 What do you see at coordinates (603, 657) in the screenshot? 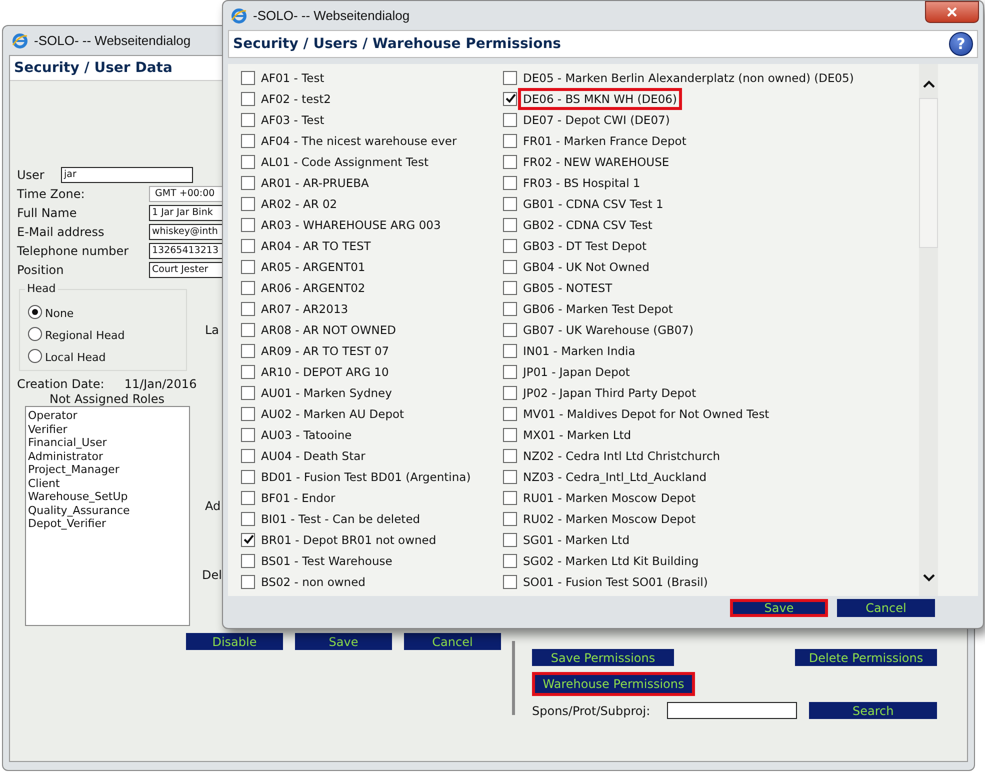
I see `save-permissions-button: Save Permissions` at bounding box center [603, 657].